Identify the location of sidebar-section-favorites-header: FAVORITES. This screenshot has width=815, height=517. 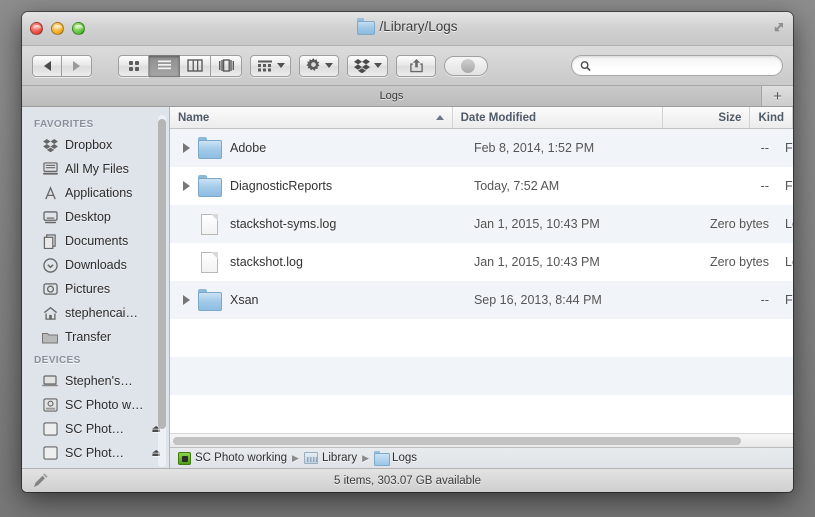
(64, 124).